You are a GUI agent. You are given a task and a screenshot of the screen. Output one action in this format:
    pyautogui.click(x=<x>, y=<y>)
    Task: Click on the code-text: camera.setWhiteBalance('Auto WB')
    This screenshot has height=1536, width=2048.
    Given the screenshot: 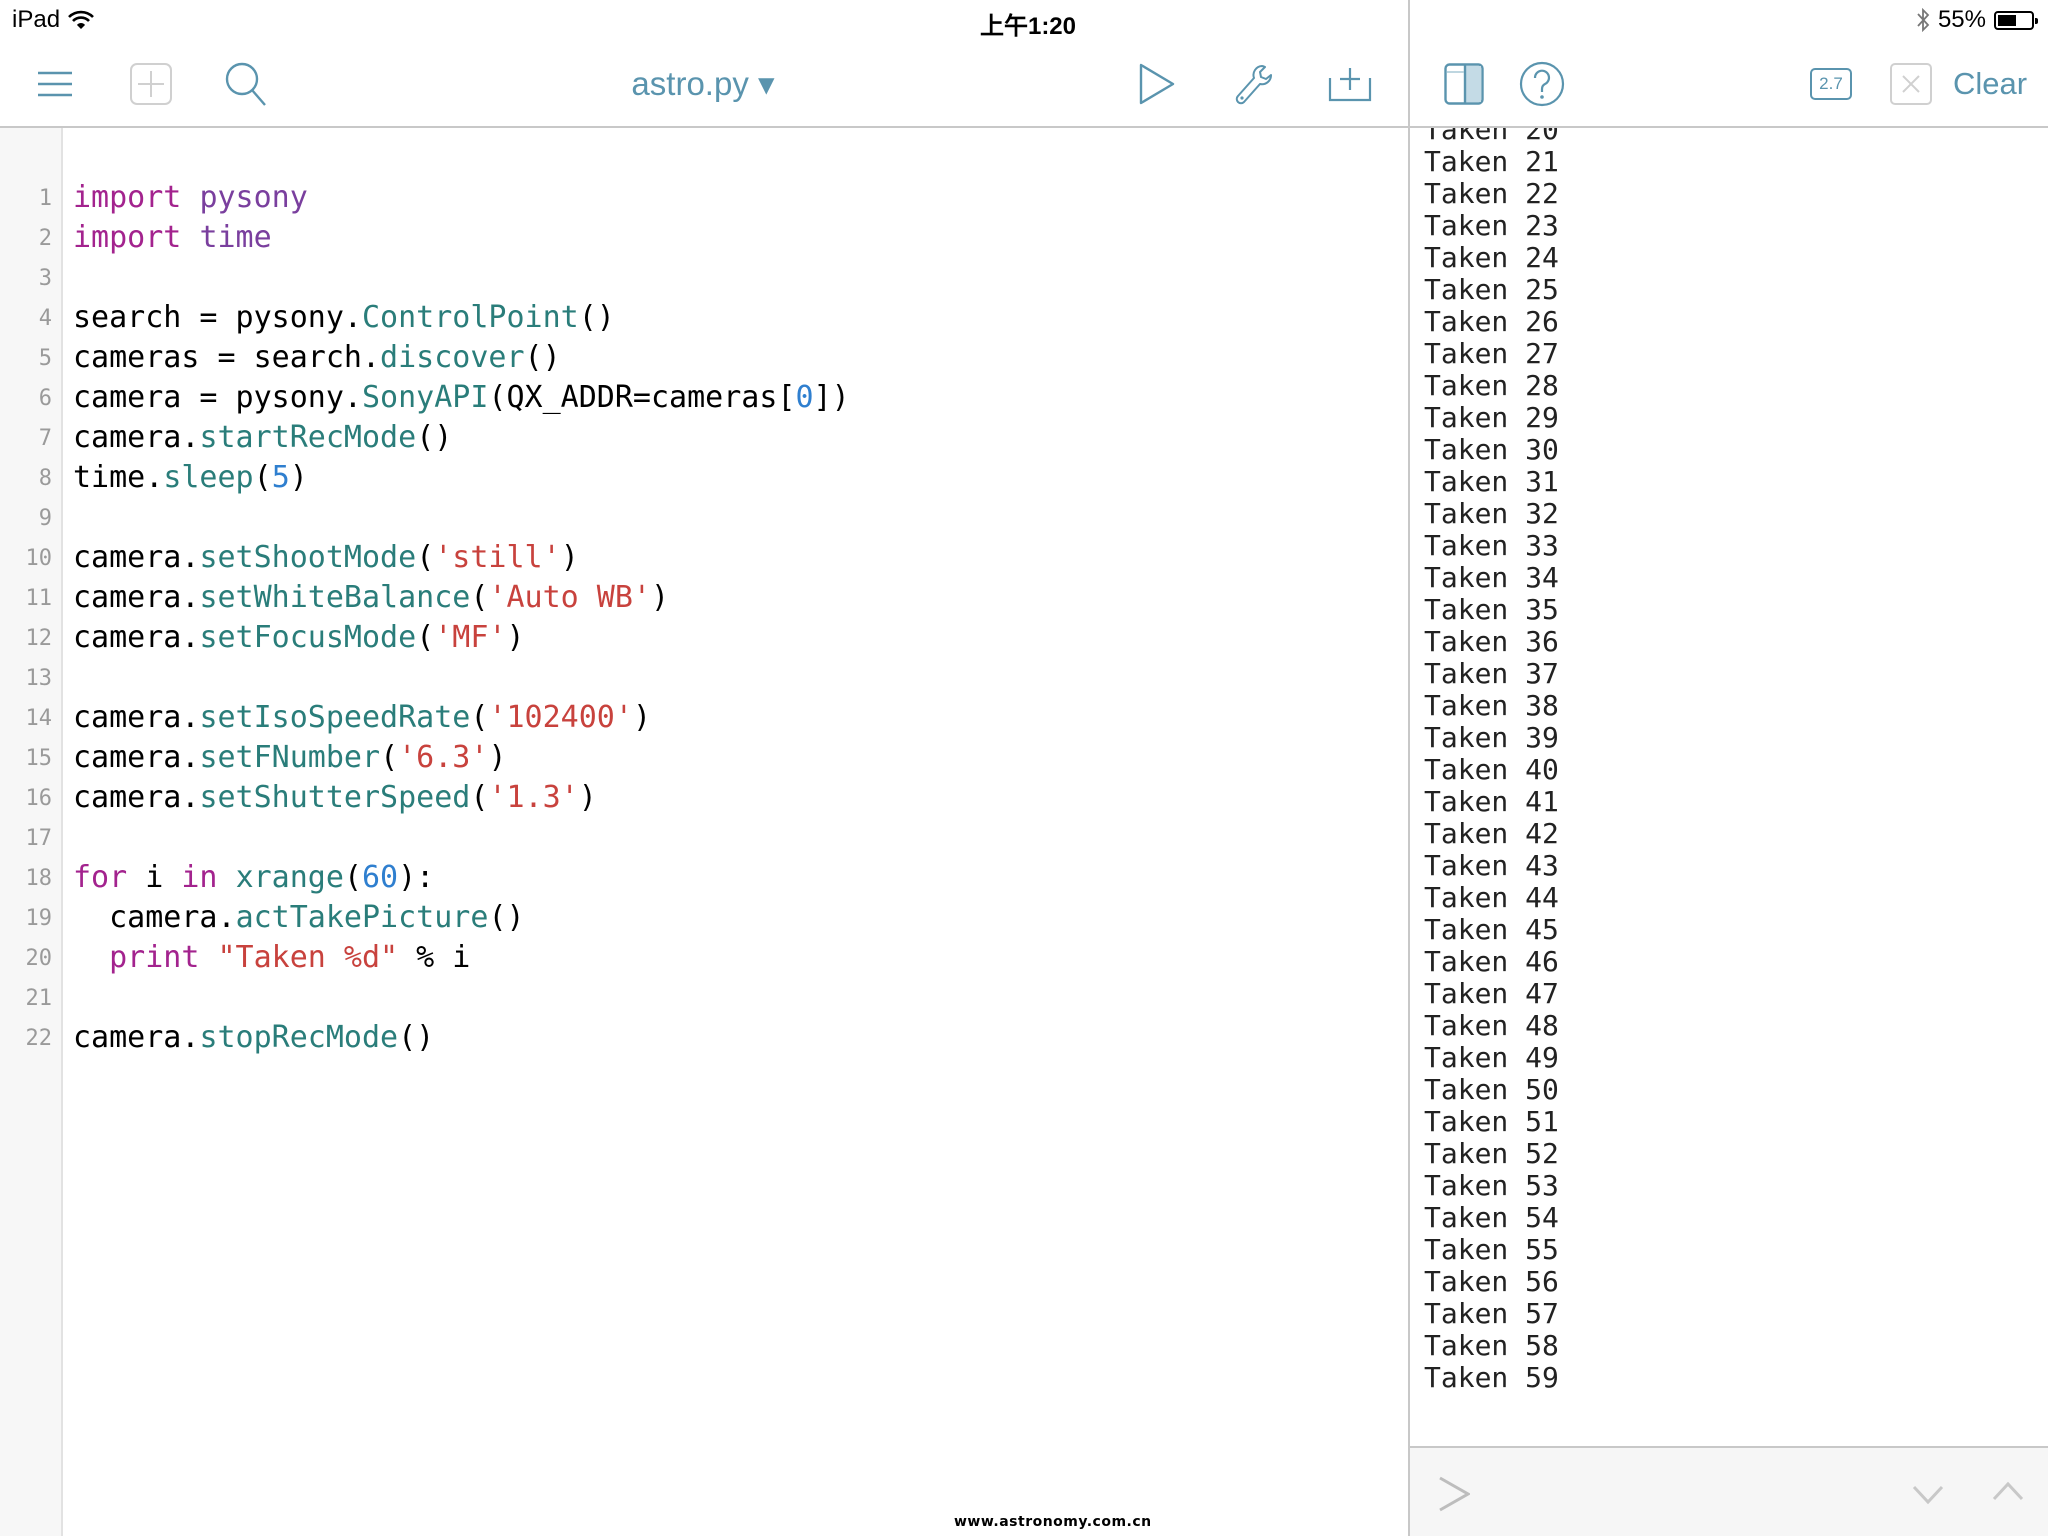 What is the action you would take?
    pyautogui.click(x=371, y=597)
    